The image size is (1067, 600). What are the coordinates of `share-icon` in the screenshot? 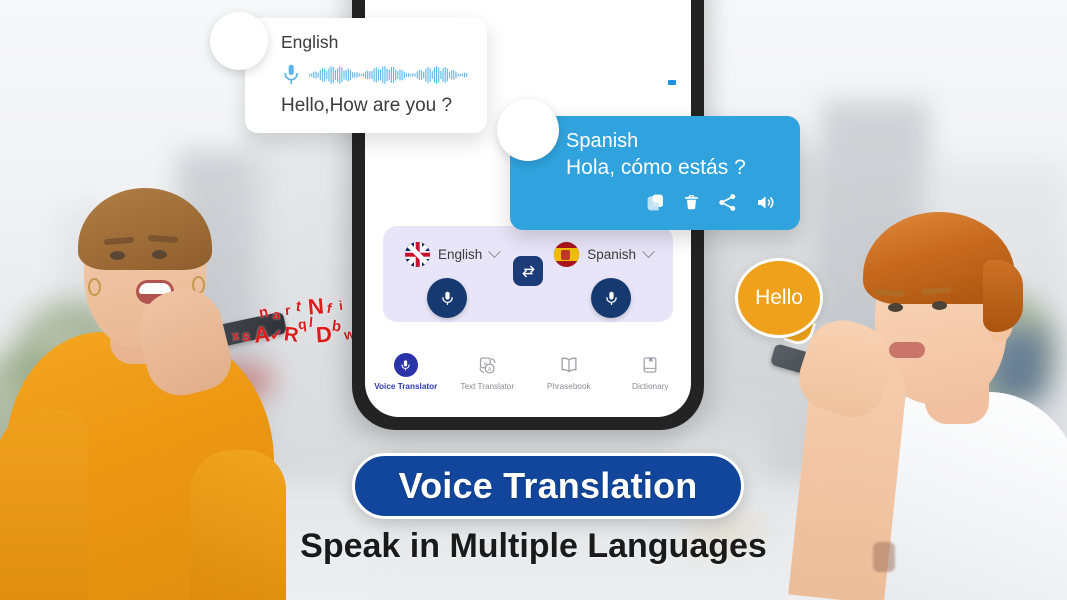 It's located at (727, 205).